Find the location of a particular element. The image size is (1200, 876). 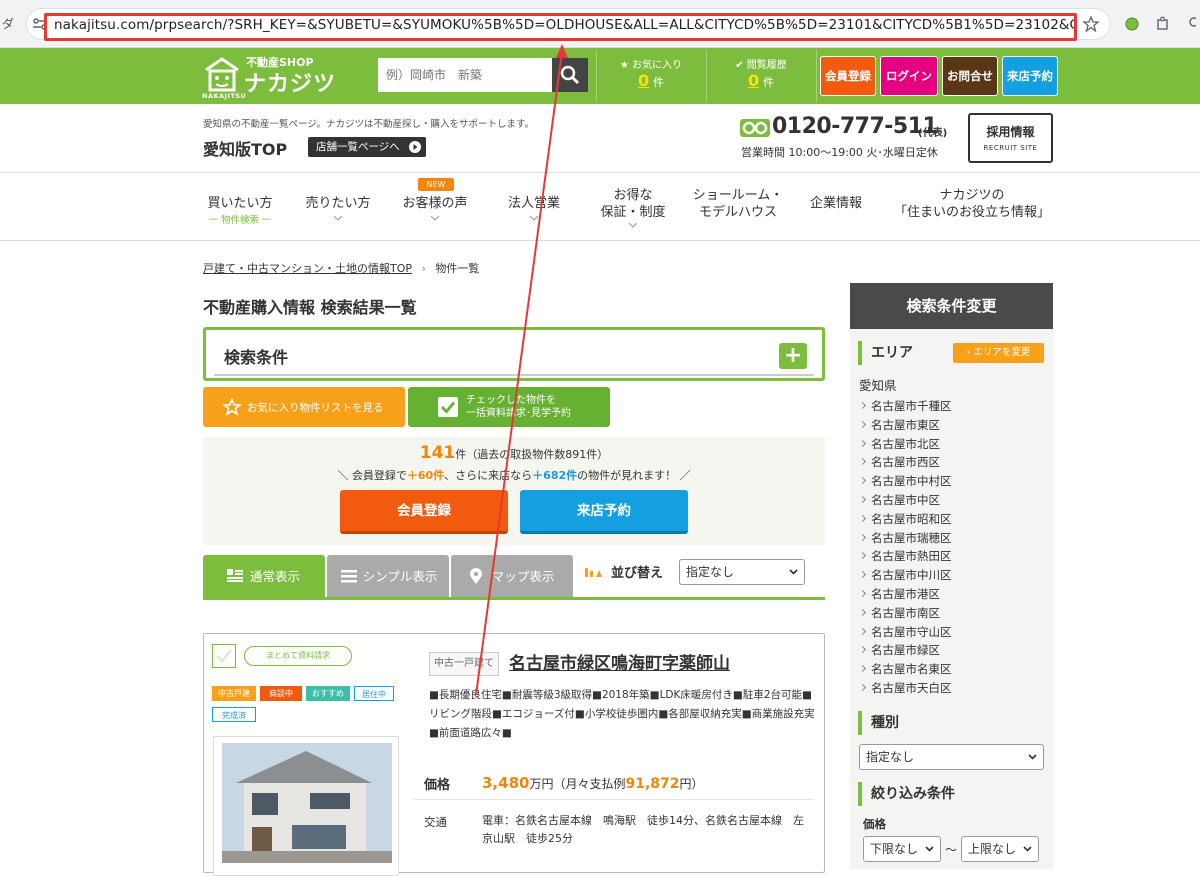

house-photo-image is located at coordinates (307, 803).